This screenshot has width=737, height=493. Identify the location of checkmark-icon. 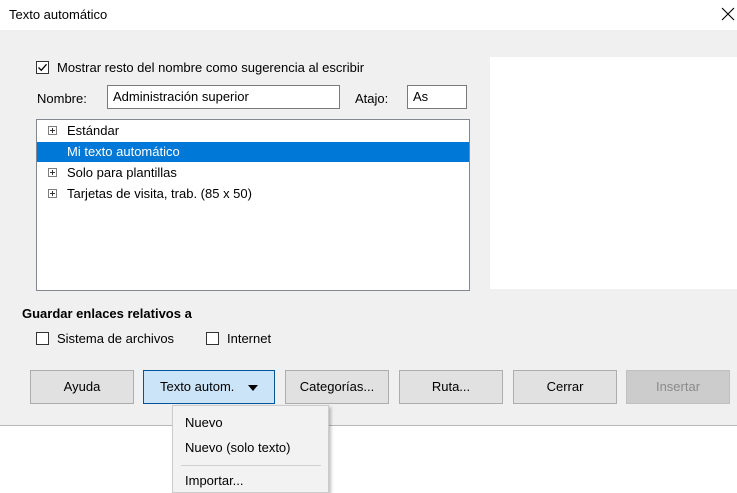
(42, 67).